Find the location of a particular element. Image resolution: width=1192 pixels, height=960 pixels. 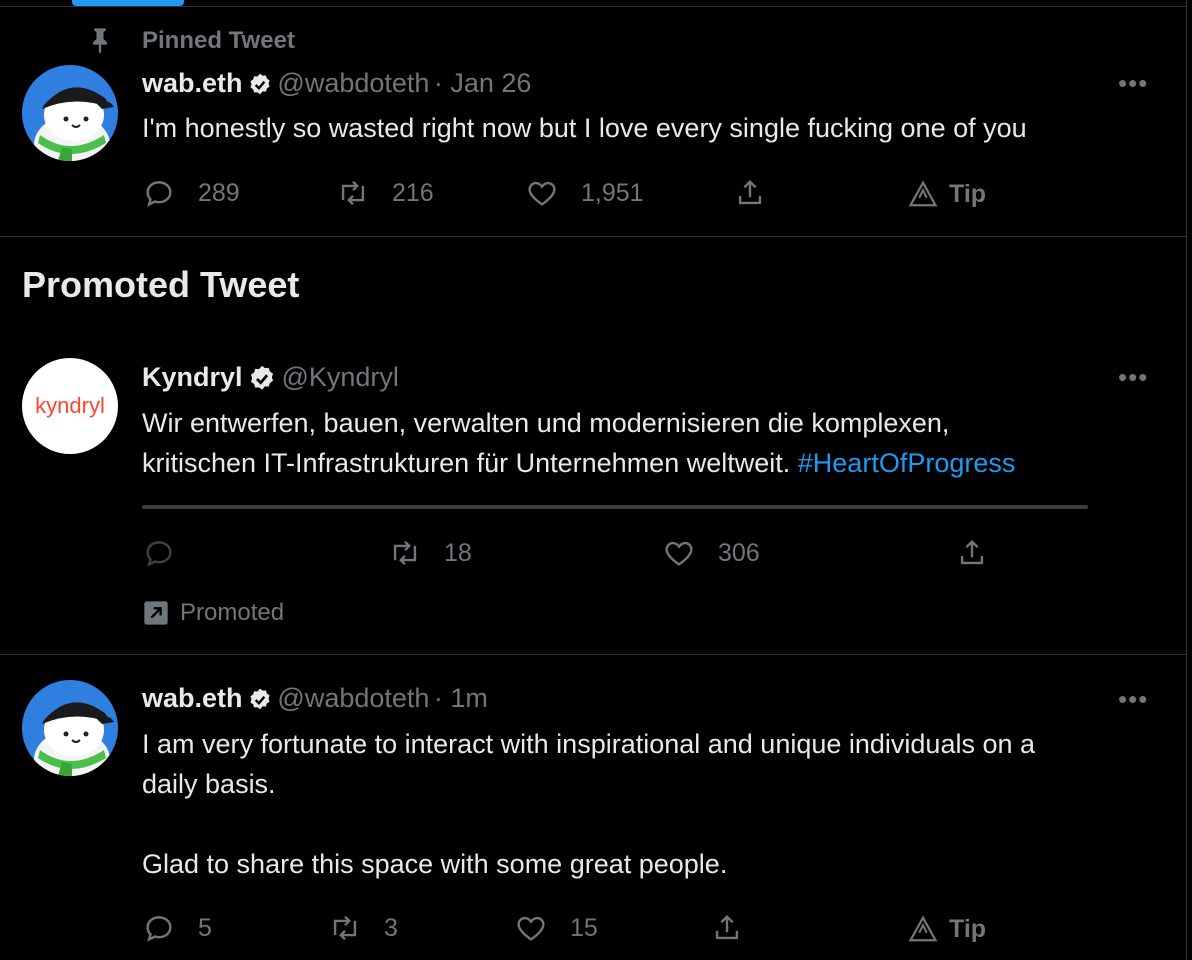

tweet-header: wab.eth @wabdoteth · Jan 26 is located at coordinates (336, 85).